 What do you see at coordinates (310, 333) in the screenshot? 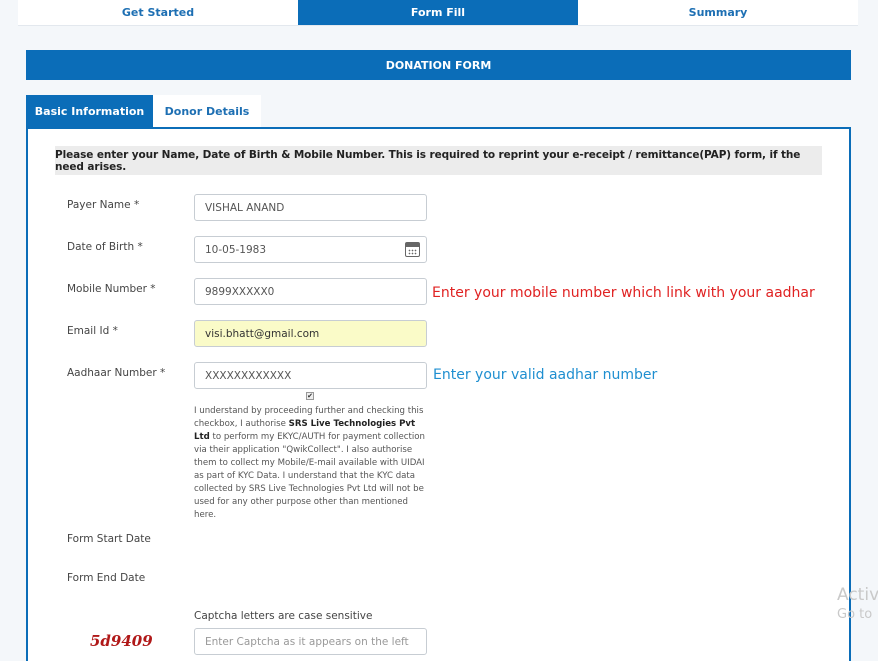
I see `email-input: visi.bhatt@gmail.com` at bounding box center [310, 333].